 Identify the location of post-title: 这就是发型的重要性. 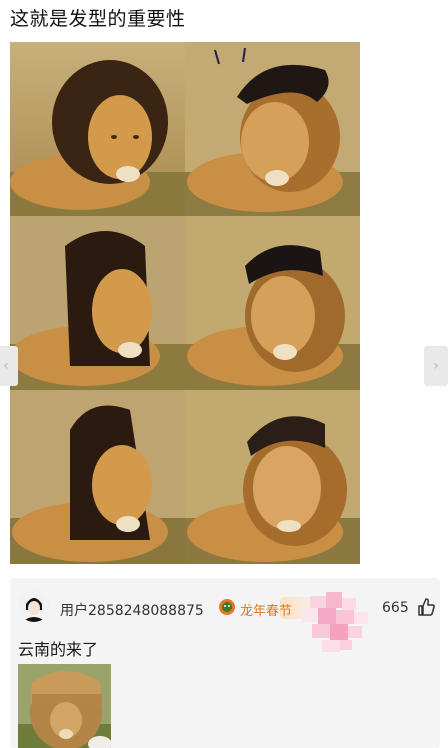
(98, 19).